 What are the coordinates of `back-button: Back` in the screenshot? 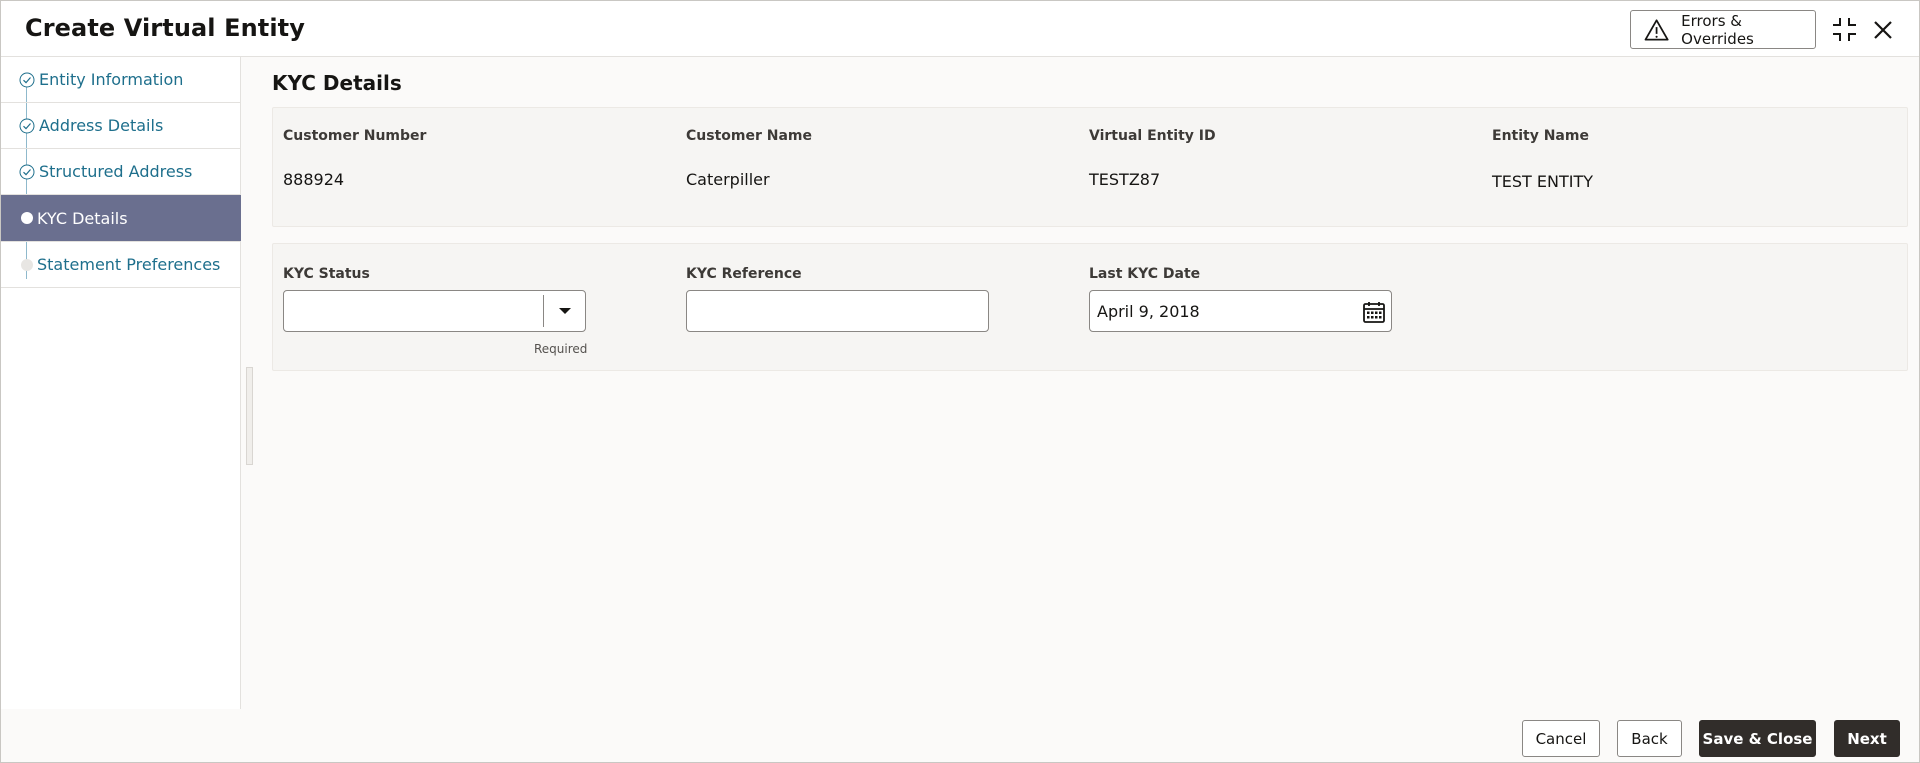 It's located at (1649, 738).